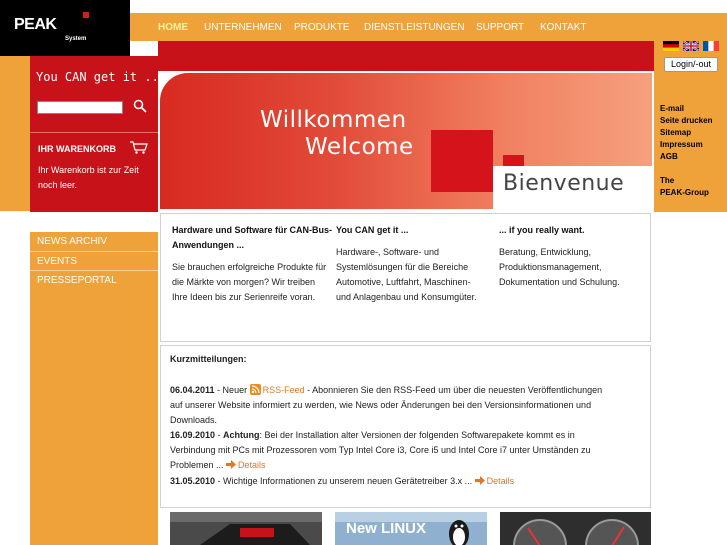 The height and width of the screenshot is (545, 727). What do you see at coordinates (76, 39) in the screenshot?
I see `logo-subtitle: System` at bounding box center [76, 39].